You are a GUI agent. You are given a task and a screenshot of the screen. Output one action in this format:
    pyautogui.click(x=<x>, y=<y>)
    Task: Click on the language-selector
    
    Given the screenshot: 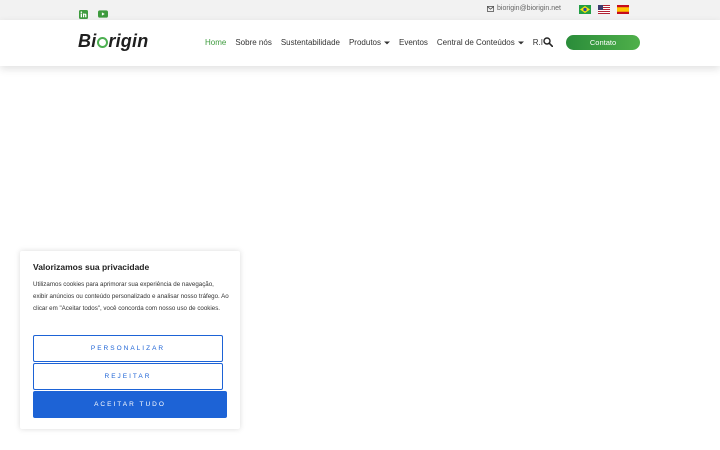 What is the action you would take?
    pyautogui.click(x=604, y=9)
    